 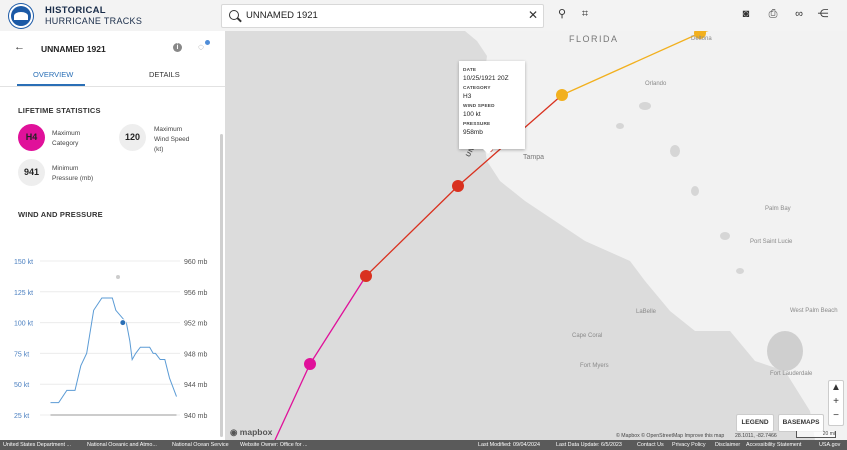 I want to click on state-label: FLORIDA, so click(x=594, y=39).